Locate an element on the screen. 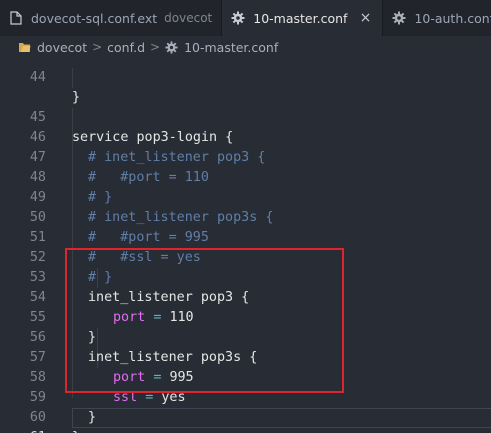 The width and height of the screenshot is (491, 433). code-line: 60 } is located at coordinates (245, 410).